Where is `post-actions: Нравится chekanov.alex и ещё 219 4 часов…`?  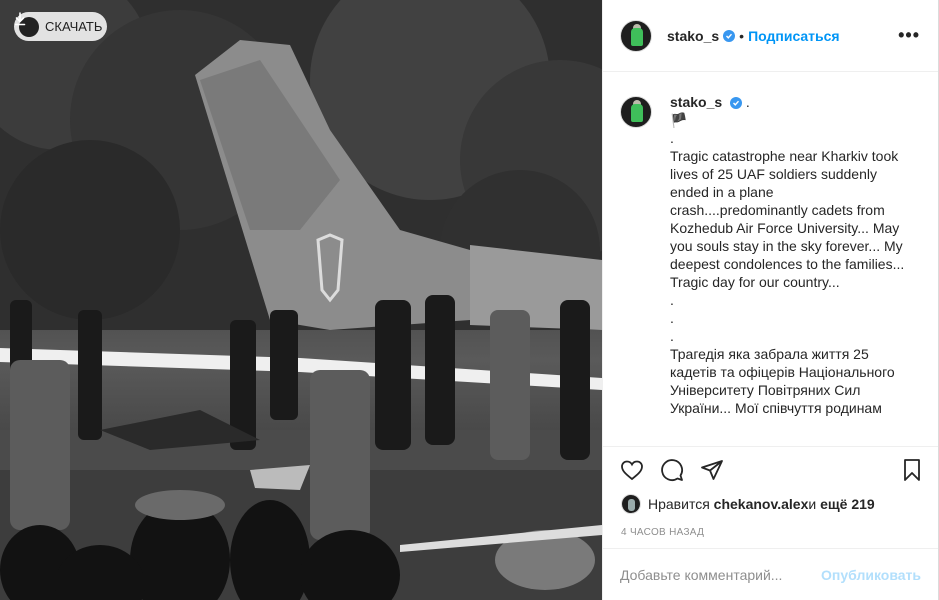 post-actions: Нравится chekanov.alex и ещё 219 4 часов… is located at coordinates (770, 496).